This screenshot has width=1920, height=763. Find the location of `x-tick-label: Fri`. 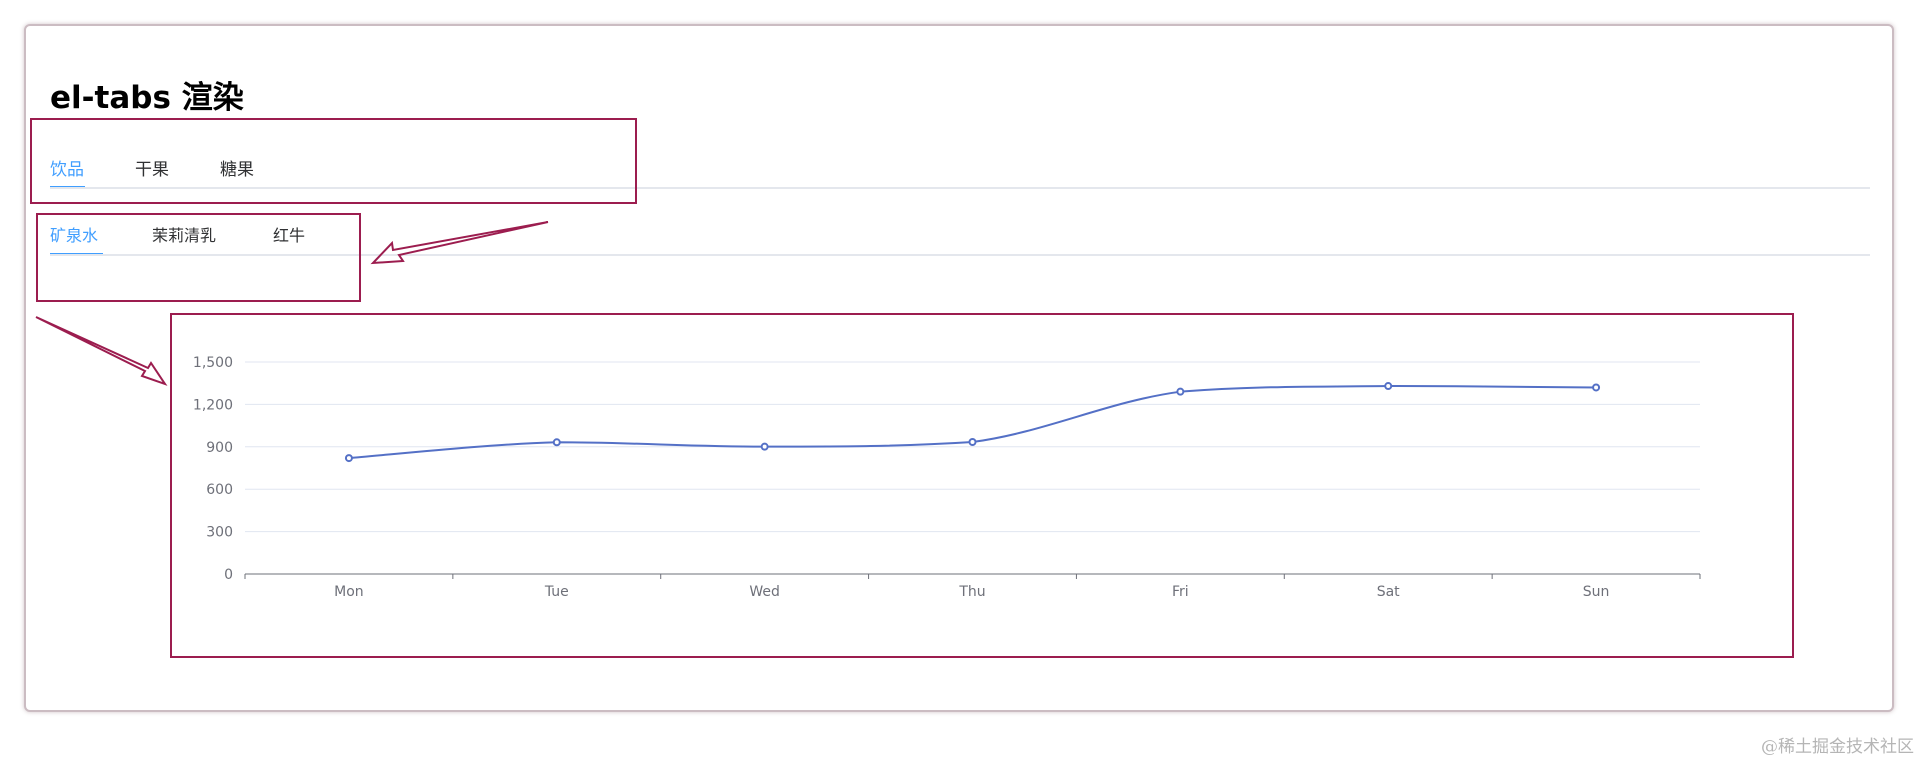

x-tick-label: Fri is located at coordinates (1180, 592).